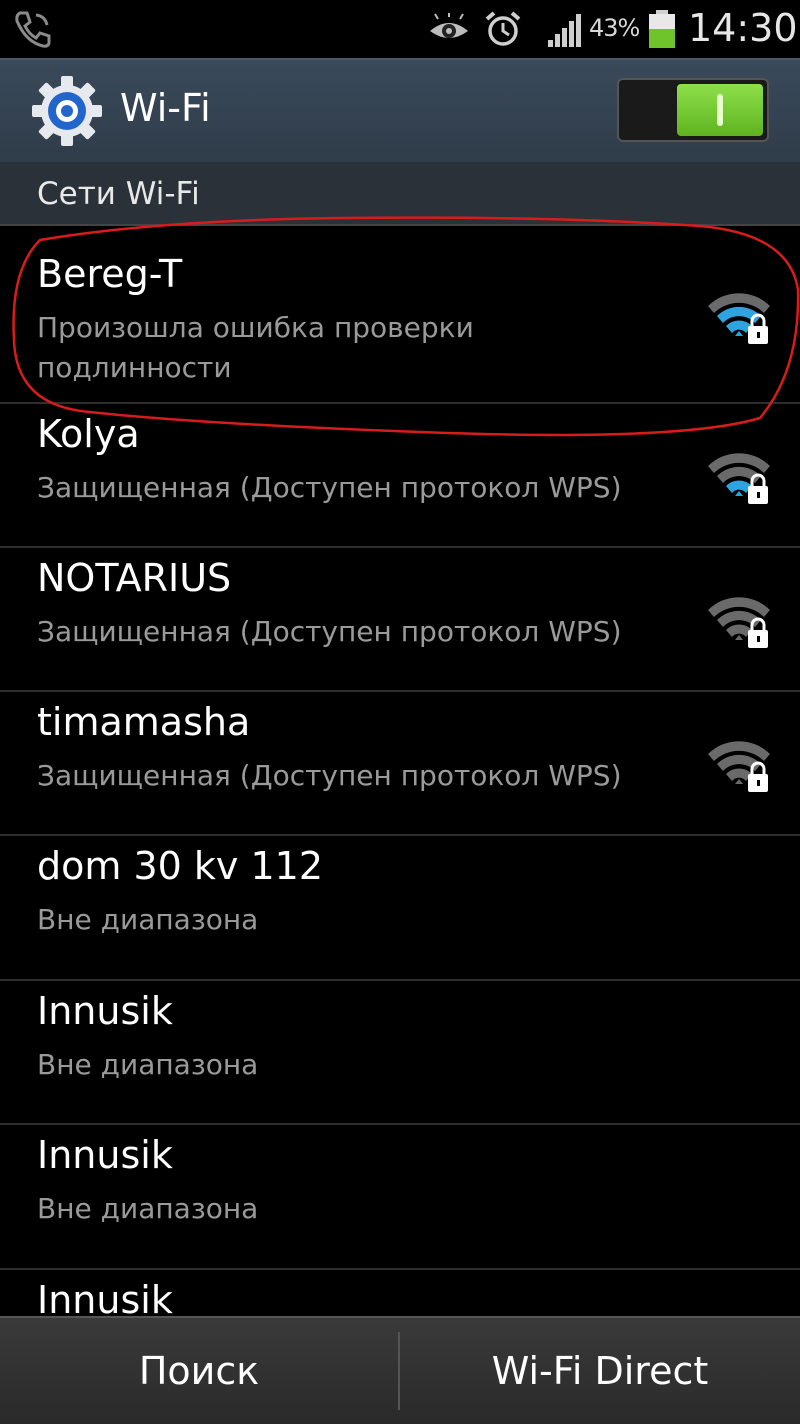  Describe the element at coordinates (400, 194) in the screenshot. I see `section-header: Сети Wi-Fi` at that location.